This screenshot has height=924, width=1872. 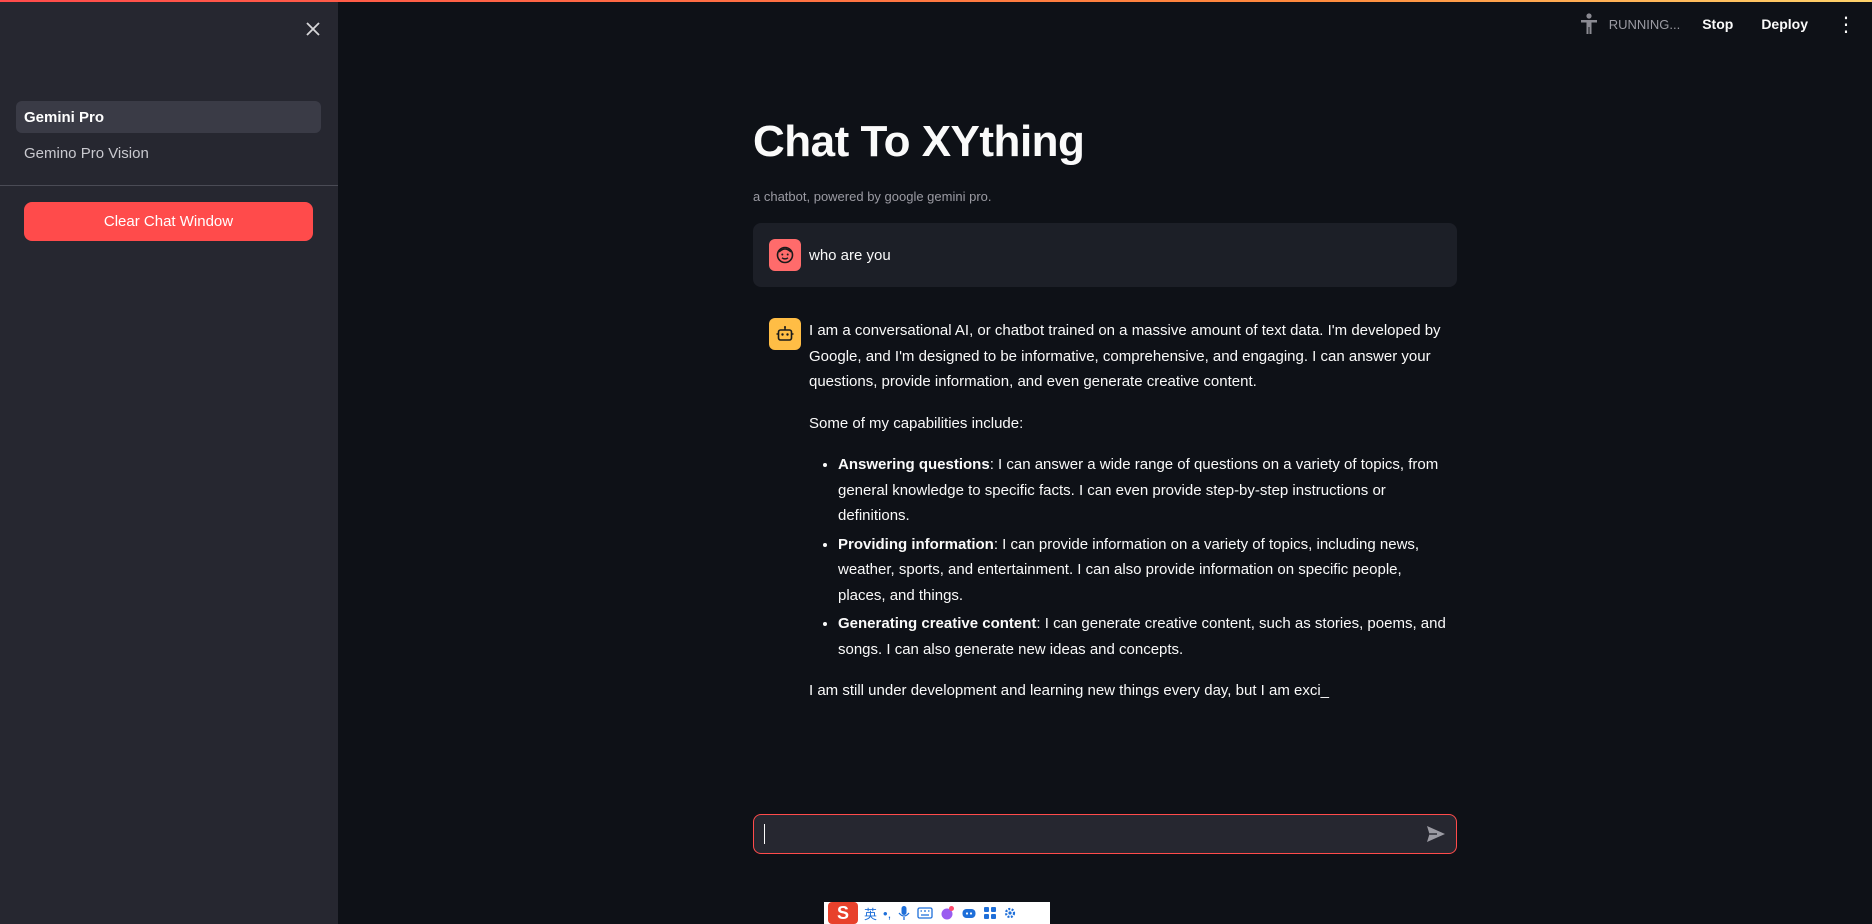 I want to click on stop-button: Stop, so click(x=1717, y=24).